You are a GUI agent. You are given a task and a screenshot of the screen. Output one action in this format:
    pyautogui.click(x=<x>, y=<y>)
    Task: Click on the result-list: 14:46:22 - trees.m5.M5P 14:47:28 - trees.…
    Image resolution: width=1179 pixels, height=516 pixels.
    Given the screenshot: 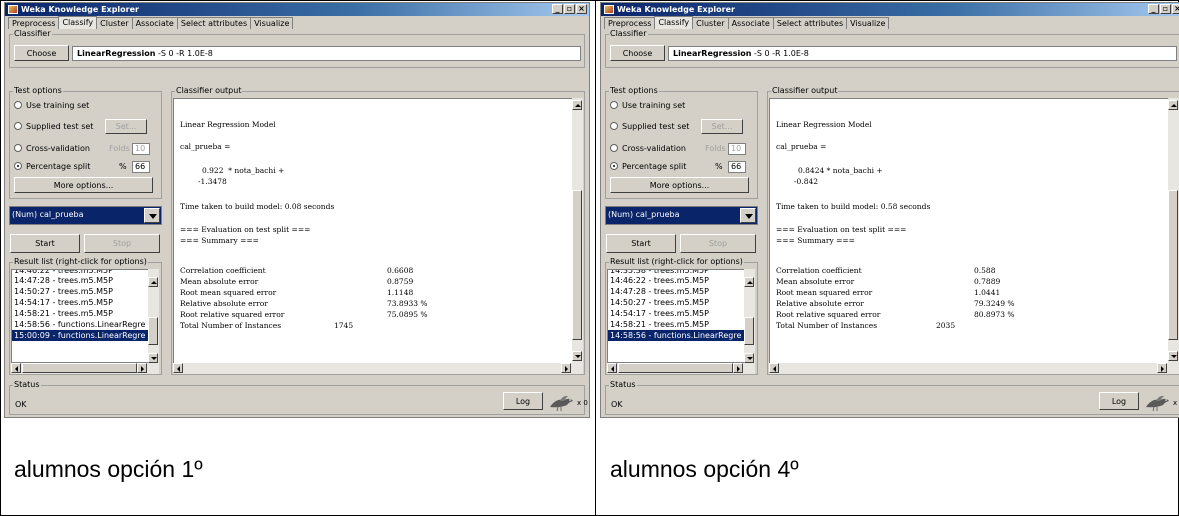 What is the action you would take?
    pyautogui.click(x=85, y=316)
    